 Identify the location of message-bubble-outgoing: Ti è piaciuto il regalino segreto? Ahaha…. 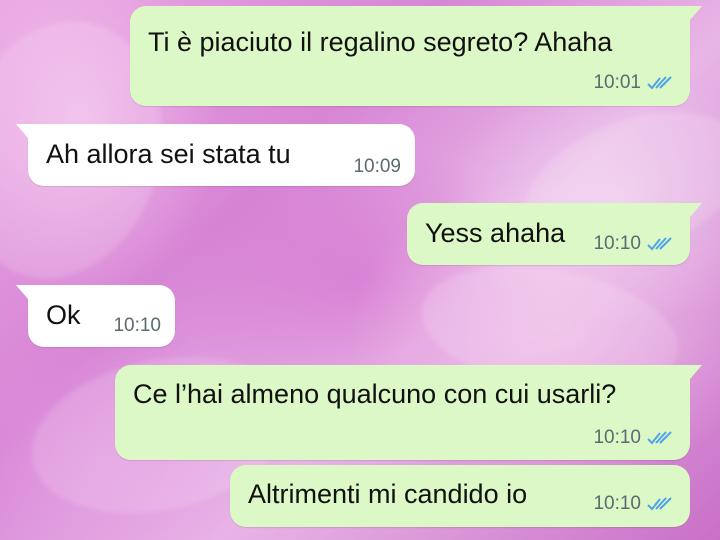
(410, 56).